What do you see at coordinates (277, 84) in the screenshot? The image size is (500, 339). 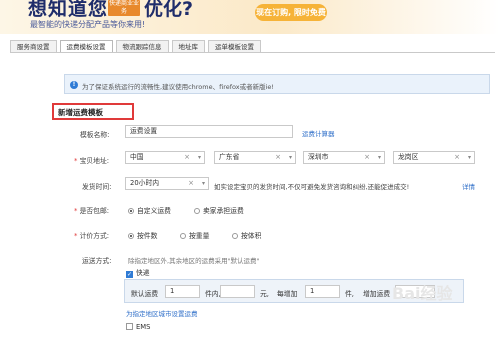 I see `browser-notice: ! 为了保证系统运行的流畅性,建议使用chrome、firefox或者新版ie!` at bounding box center [277, 84].